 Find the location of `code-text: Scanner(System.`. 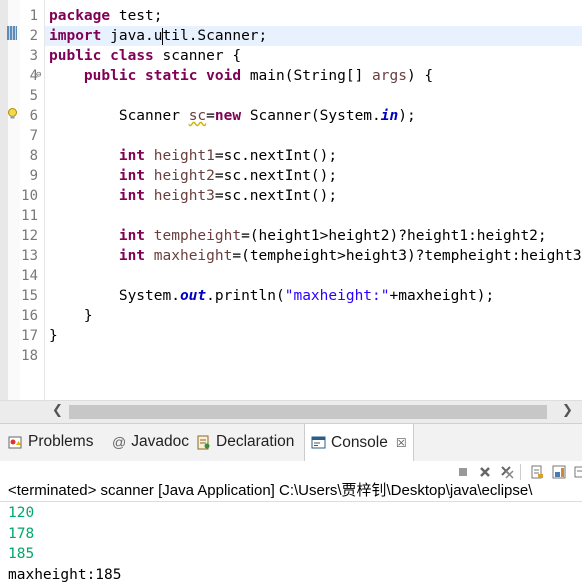

code-text: Scanner(System. is located at coordinates (311, 116).